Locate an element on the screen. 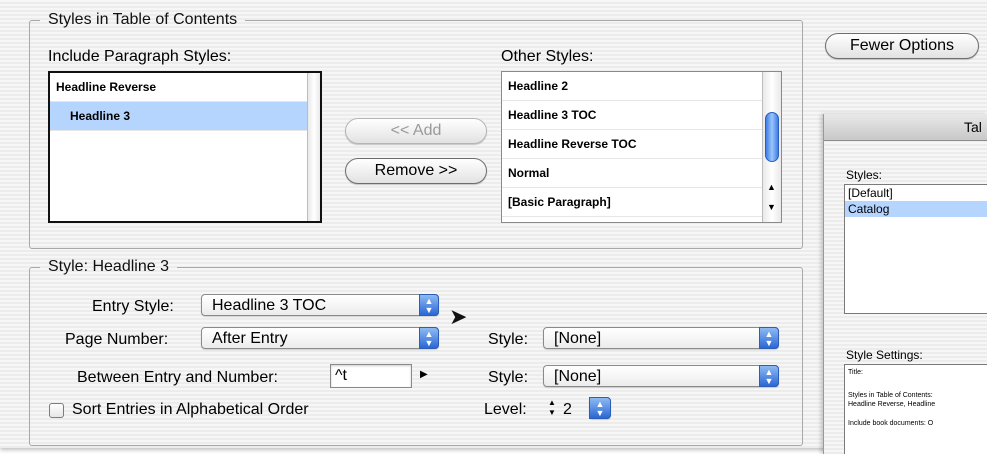 The image size is (987, 454). settings-line: Styles in Table of Contents: is located at coordinates (890, 395).